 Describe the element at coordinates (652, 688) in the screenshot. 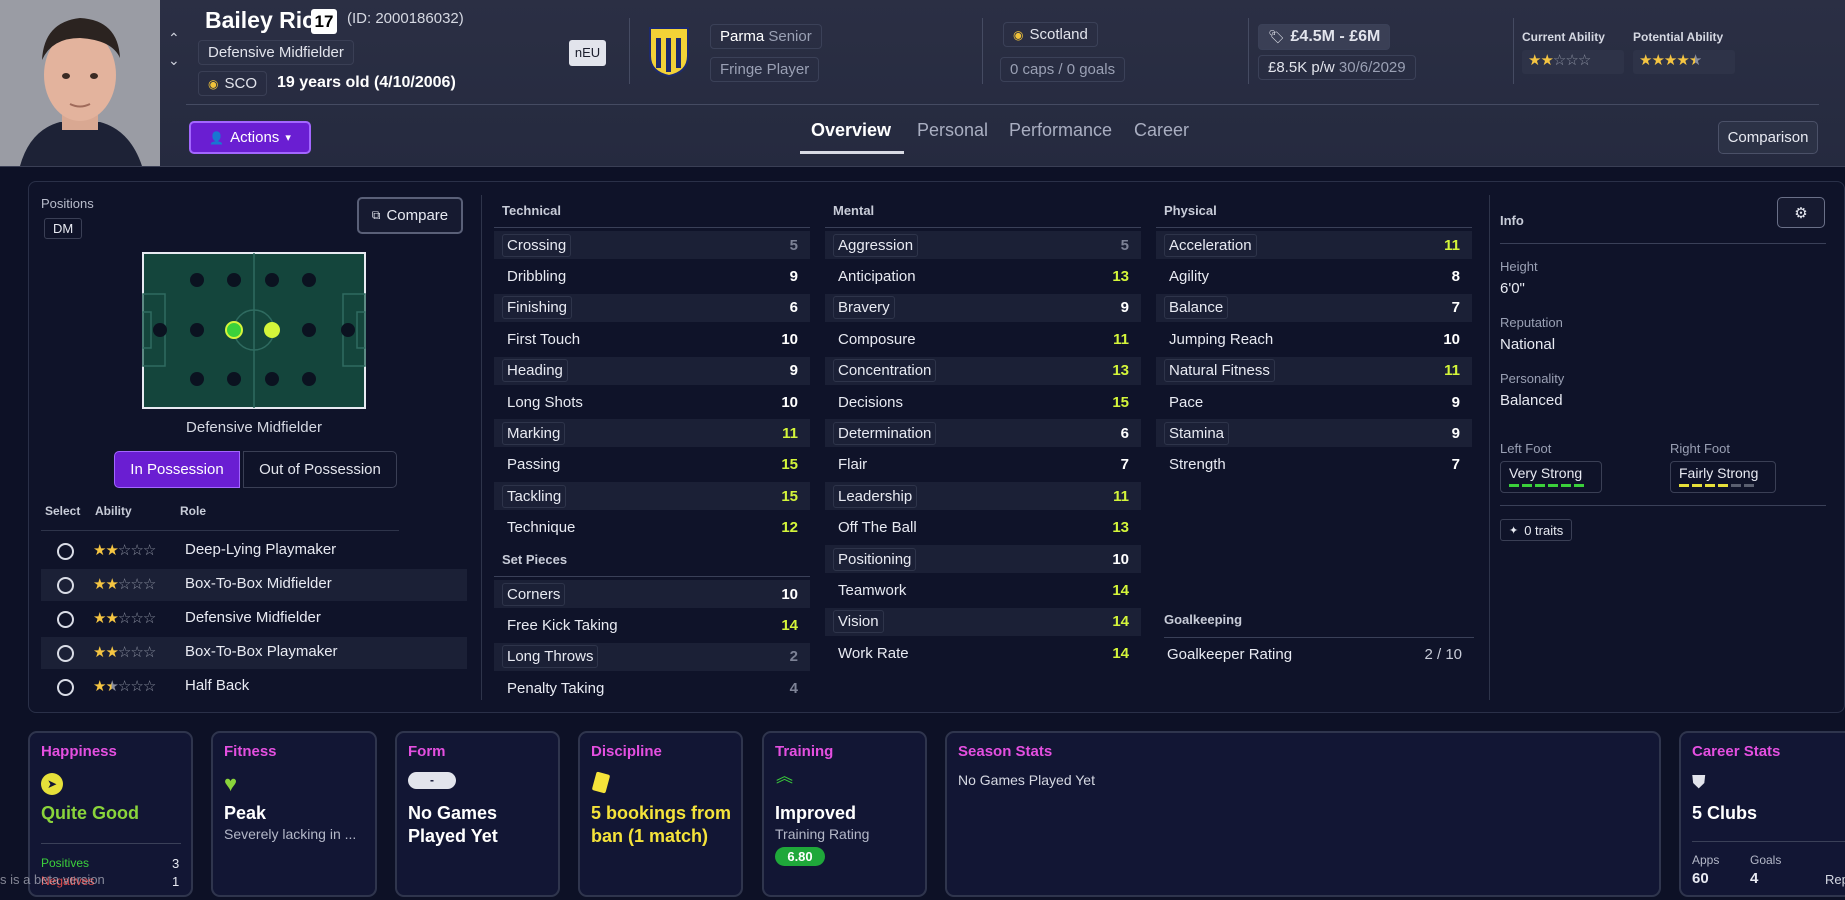

I see `attribute-row: Penalty Taking 4` at that location.